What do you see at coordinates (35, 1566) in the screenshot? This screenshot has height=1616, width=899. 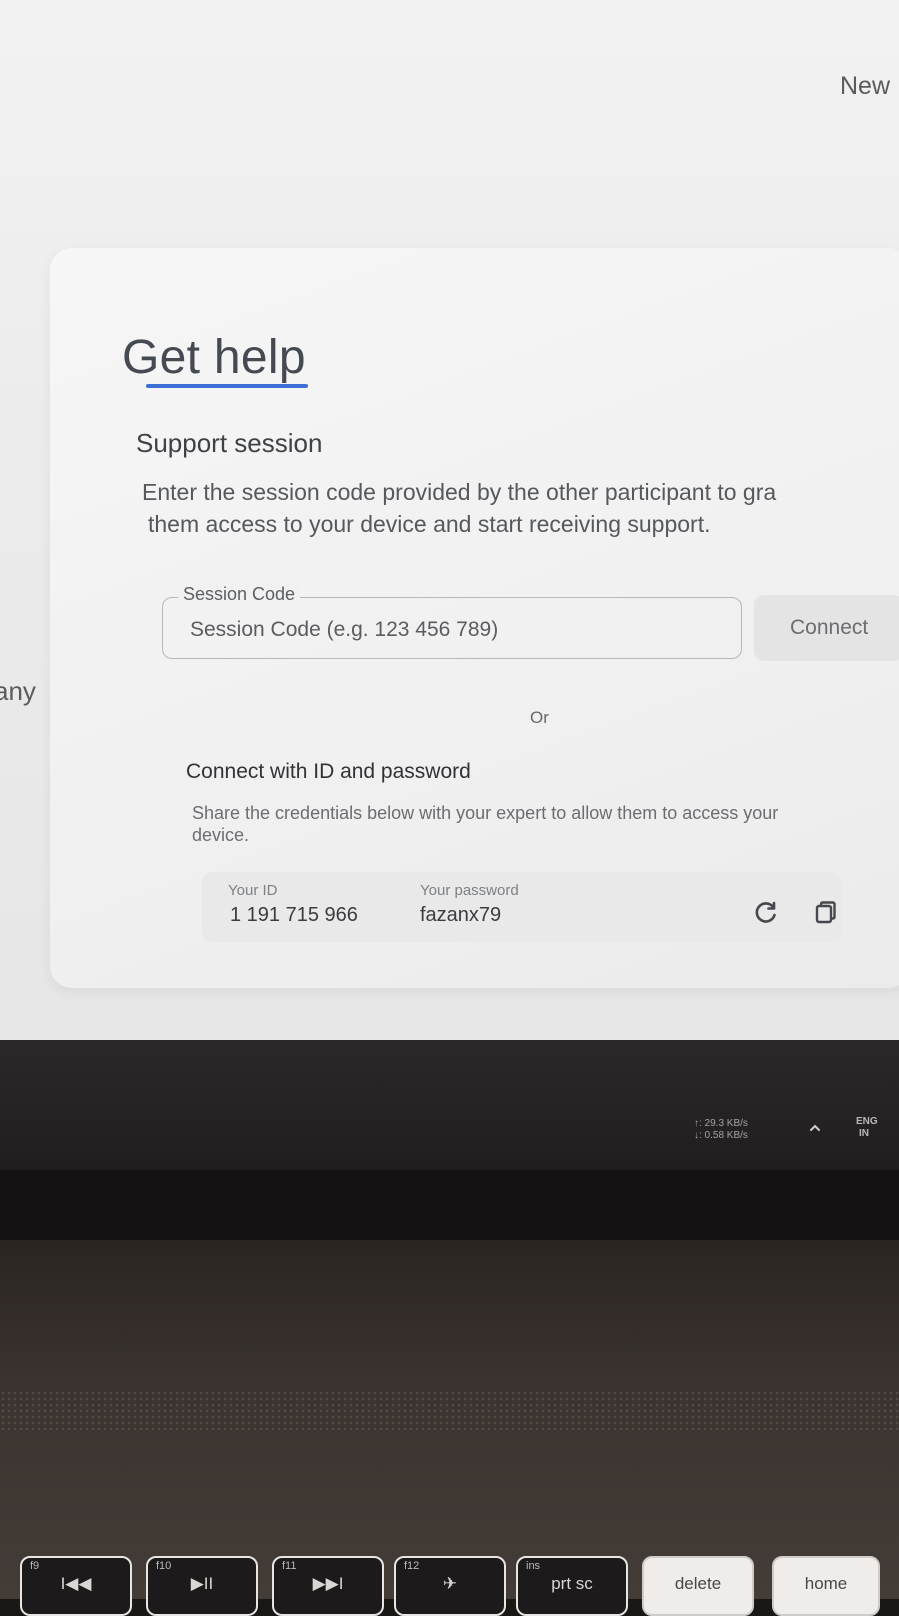 I see `key-fn-label: f9` at bounding box center [35, 1566].